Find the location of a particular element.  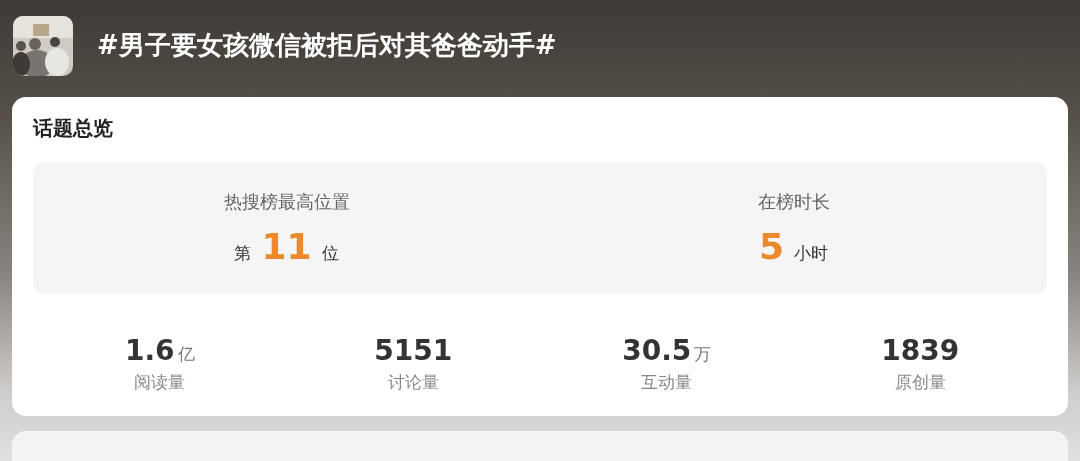

metric-value: 11 is located at coordinates (286, 246).